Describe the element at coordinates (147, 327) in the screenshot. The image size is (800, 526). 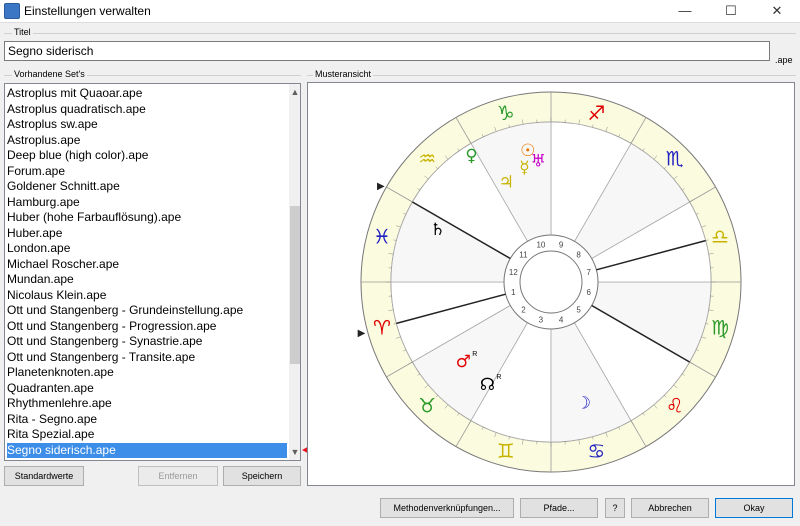
I see `list-item: Ott und Stangenberg - Progression.ape` at that location.